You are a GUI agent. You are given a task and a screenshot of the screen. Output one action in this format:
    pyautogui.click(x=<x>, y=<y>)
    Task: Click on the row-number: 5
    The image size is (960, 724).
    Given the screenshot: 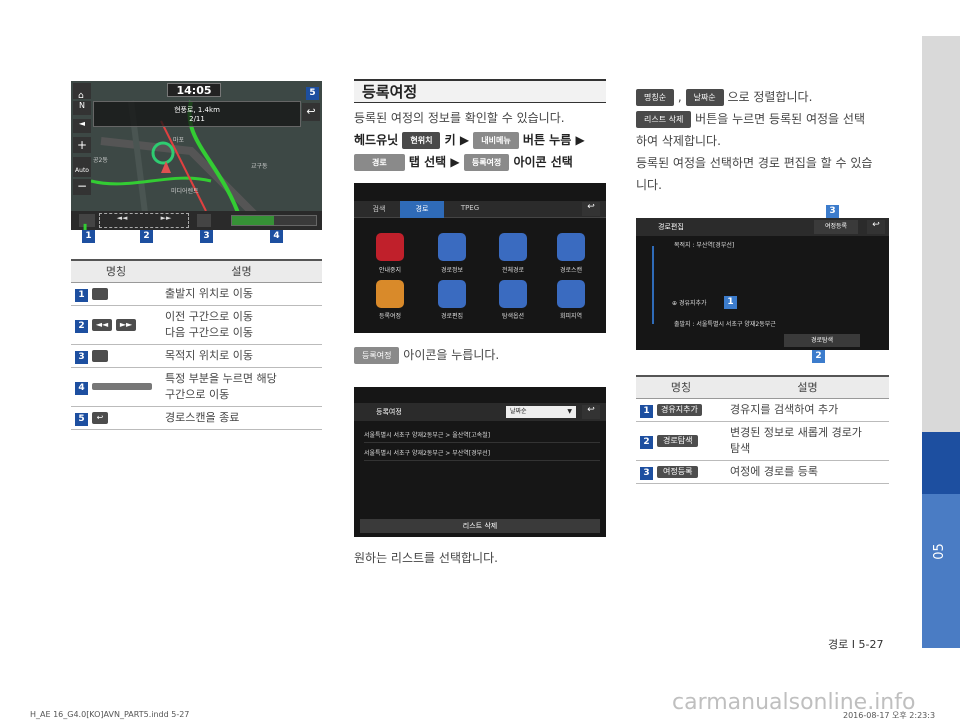 What is the action you would take?
    pyautogui.click(x=81, y=419)
    